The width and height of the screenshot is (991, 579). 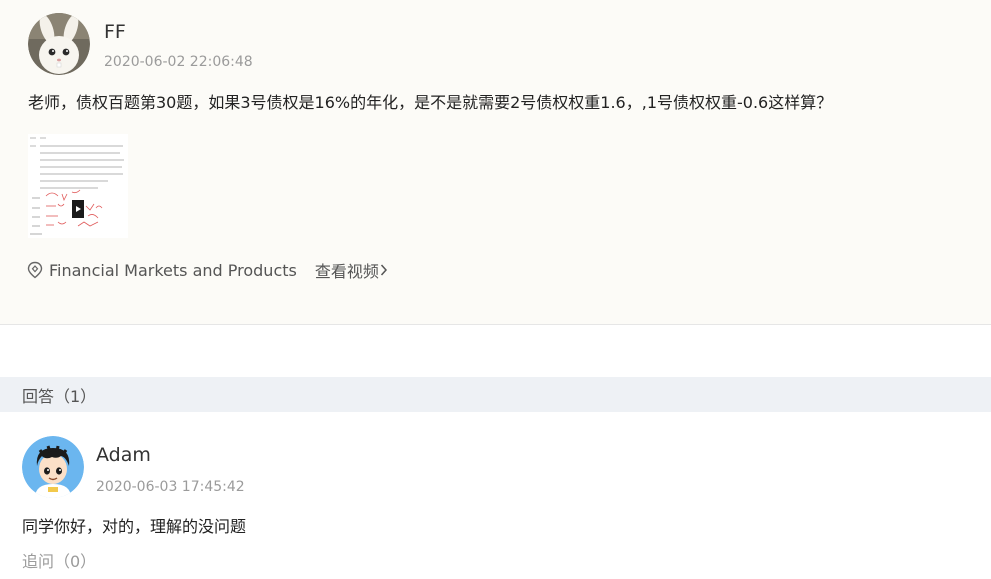 I want to click on answer-text: 同学你好，对的，理解的没问题, so click(x=134, y=526).